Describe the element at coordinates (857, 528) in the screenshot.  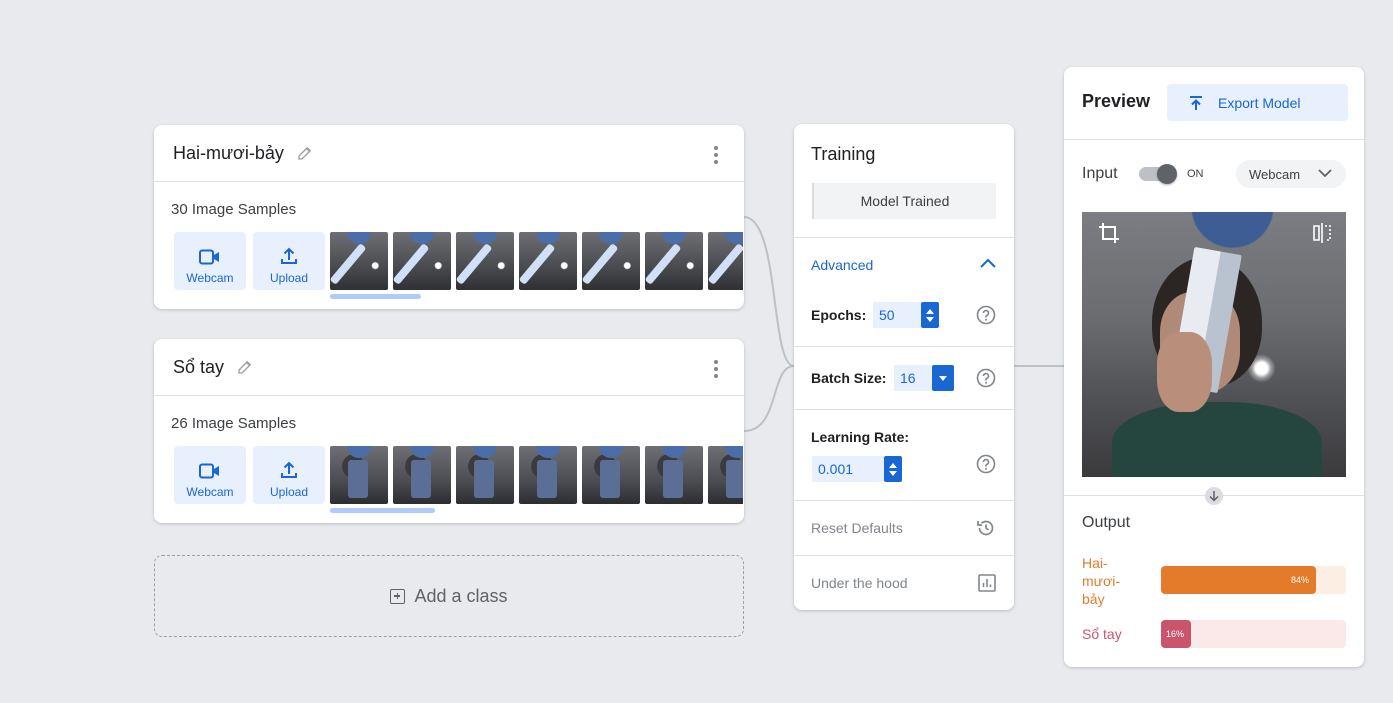
I see `reset-defaults-button: Reset Defaults` at that location.